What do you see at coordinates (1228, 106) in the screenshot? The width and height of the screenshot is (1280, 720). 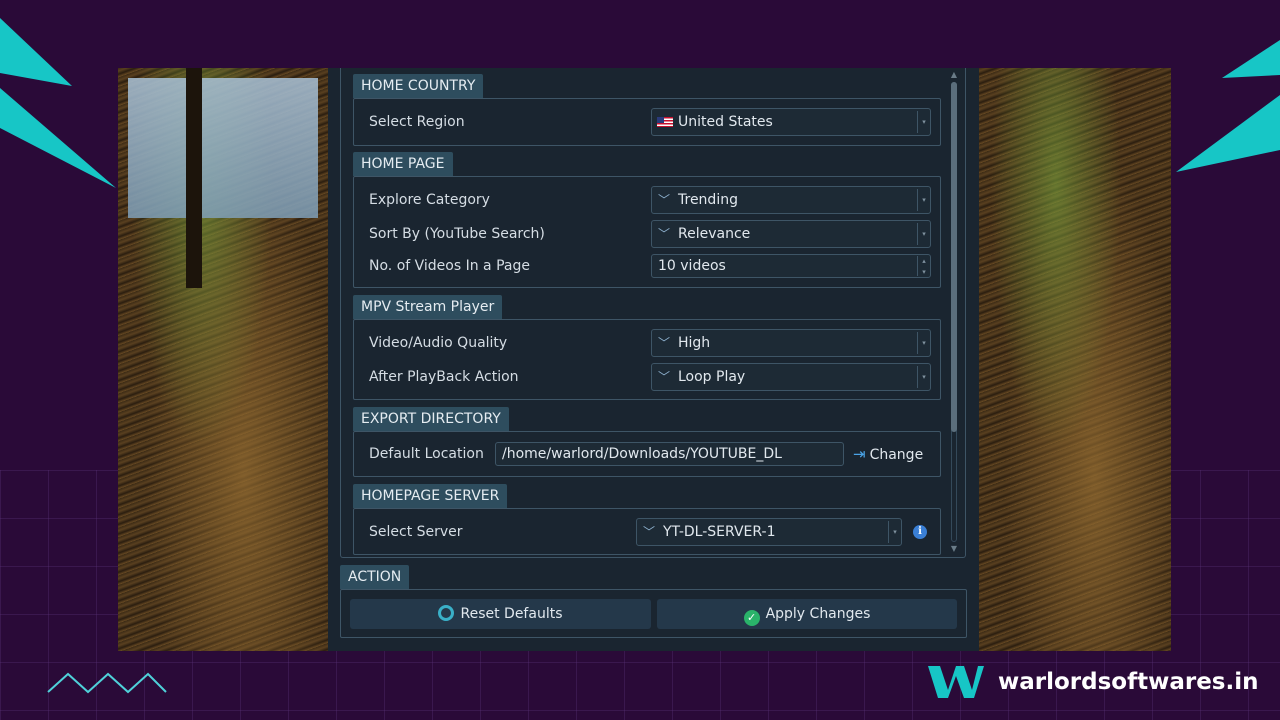 I see `decorative-triangle-right` at bounding box center [1228, 106].